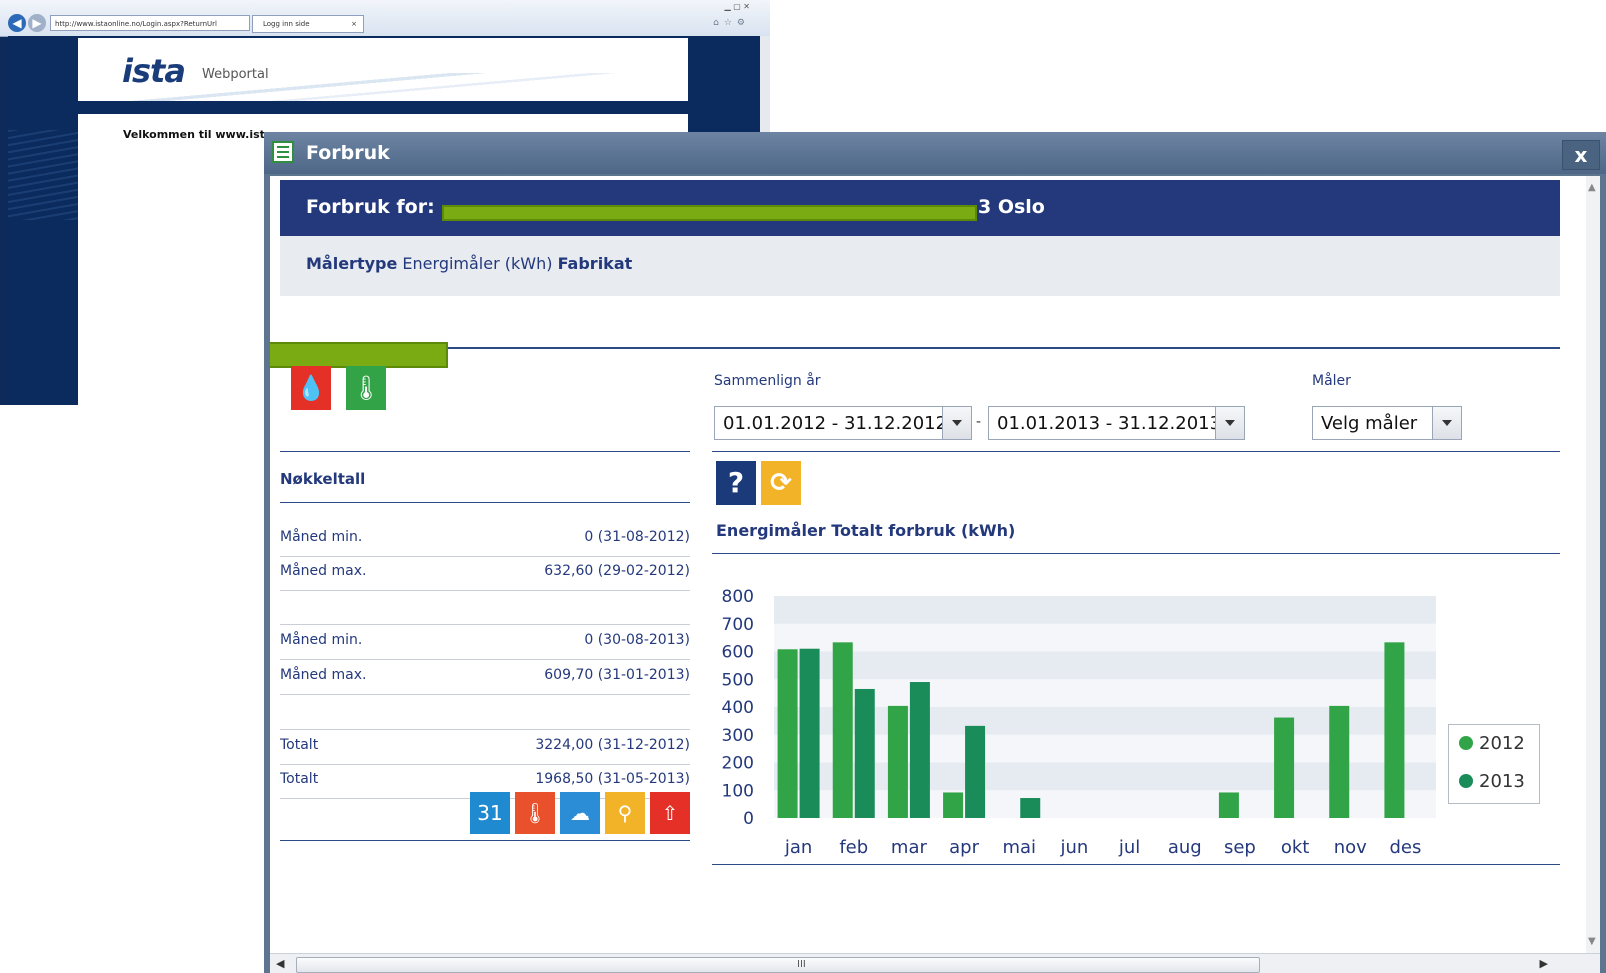 This screenshot has height=973, width=1606. I want to click on keyfigure-row: Totalt 3224,00 (31-12-2012), so click(485, 747).